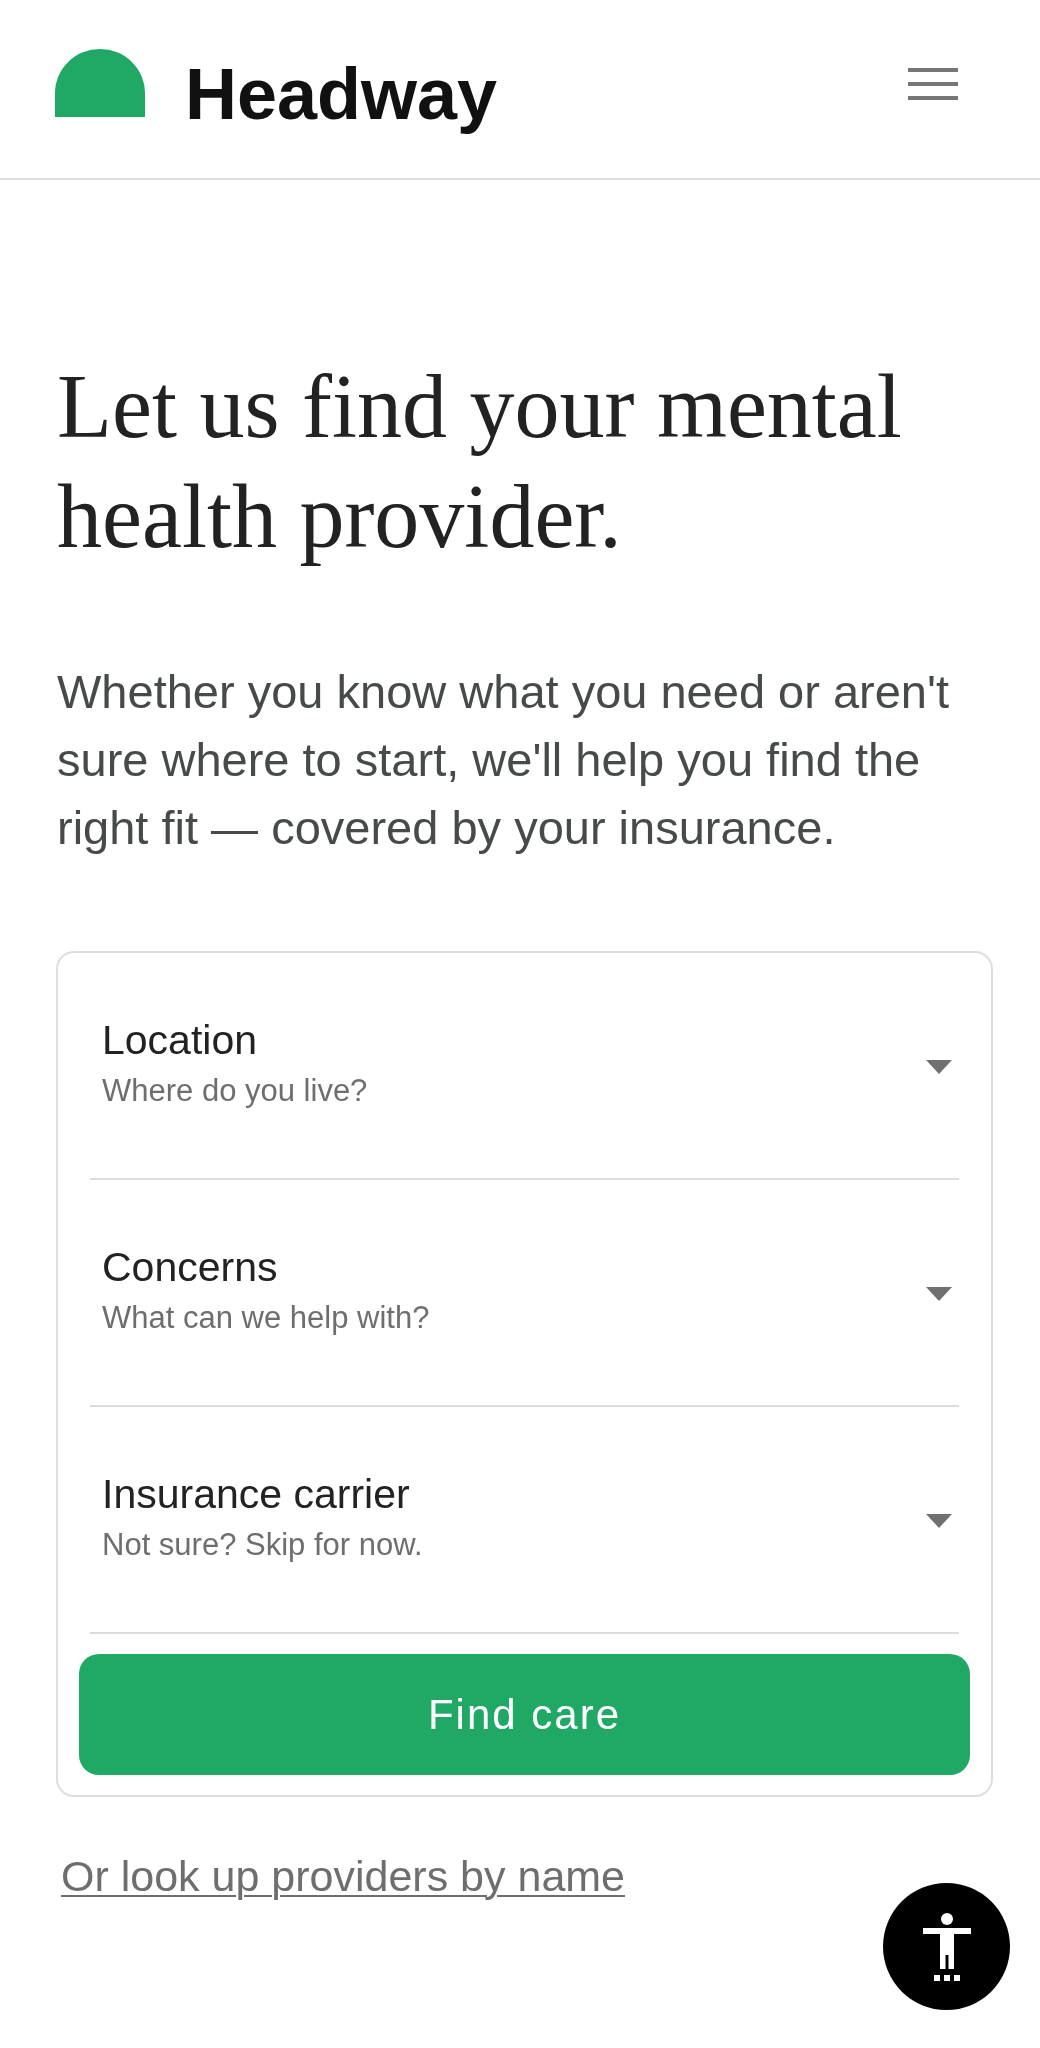  Describe the element at coordinates (256, 1494) in the screenshot. I see `field-label: Insurance carrier` at that location.